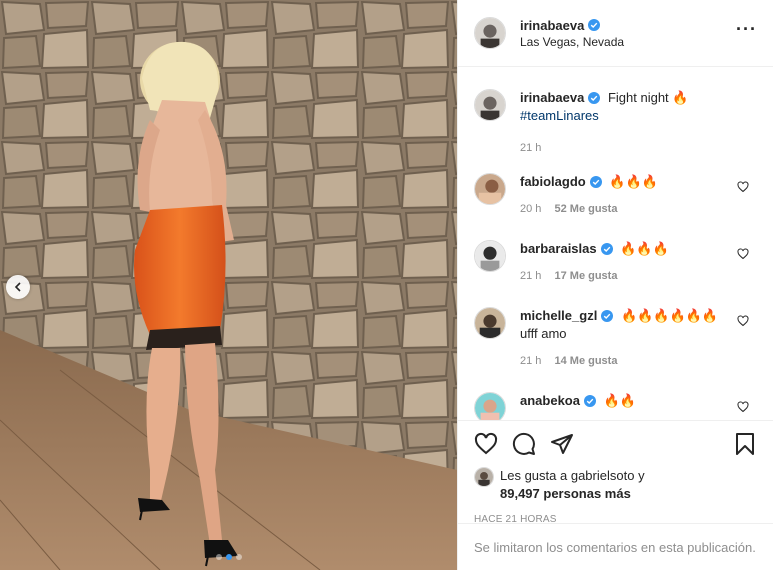 This screenshot has height=570, width=773. I want to click on commenter-username: fabiolagdo, so click(561, 182).